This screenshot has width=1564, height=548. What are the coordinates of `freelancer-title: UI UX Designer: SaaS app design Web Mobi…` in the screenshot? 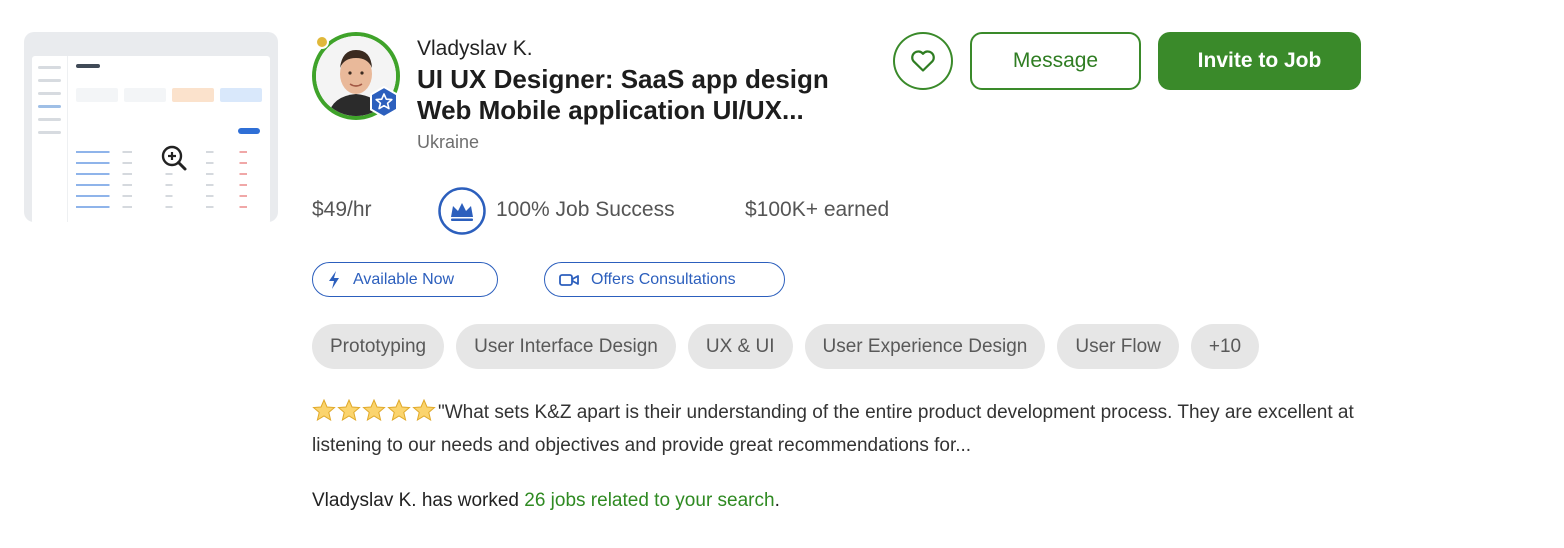 It's located at (652, 95).